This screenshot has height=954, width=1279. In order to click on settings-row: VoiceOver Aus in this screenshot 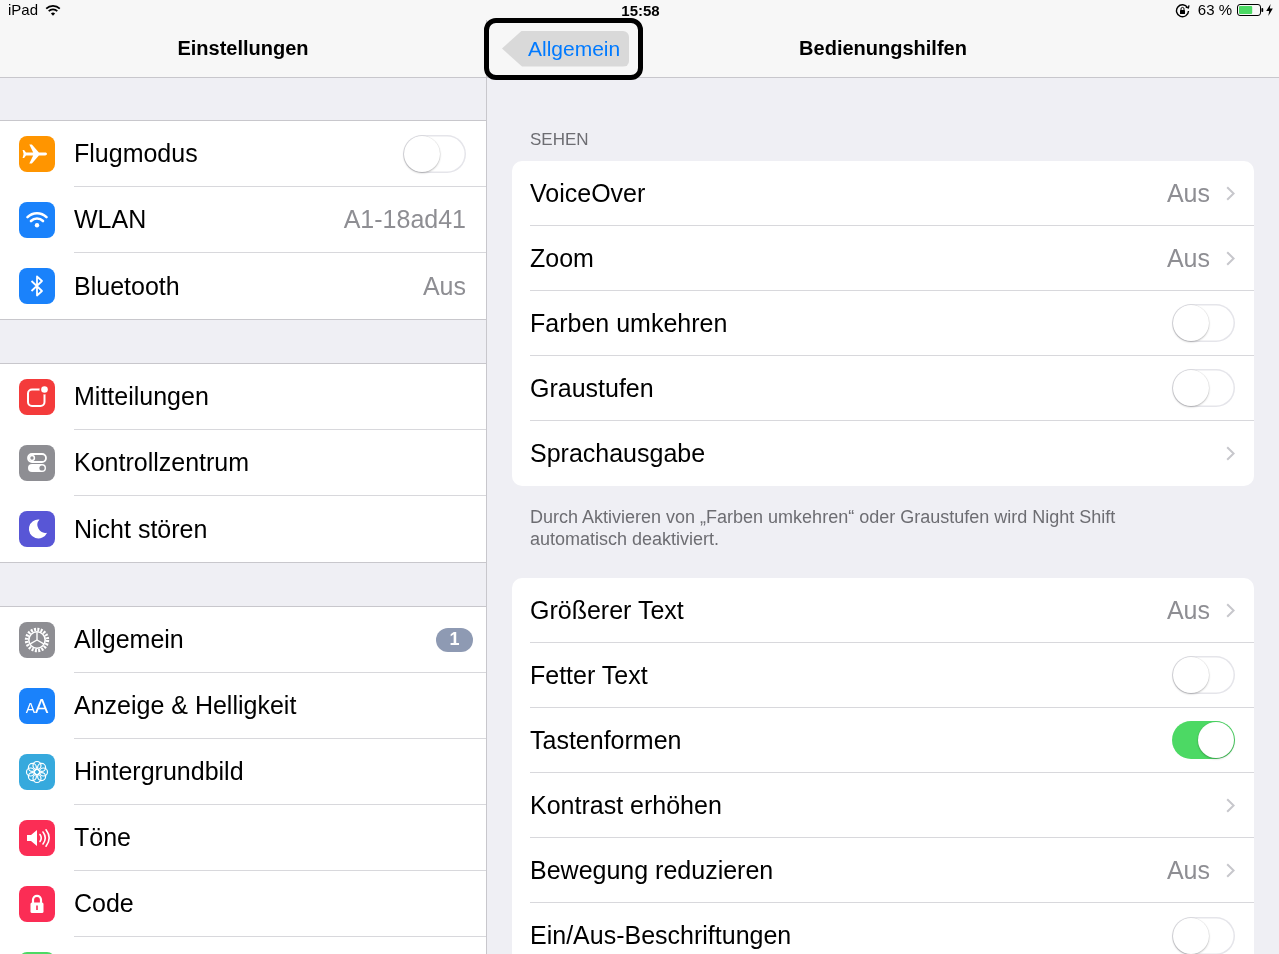, I will do `click(883, 193)`.